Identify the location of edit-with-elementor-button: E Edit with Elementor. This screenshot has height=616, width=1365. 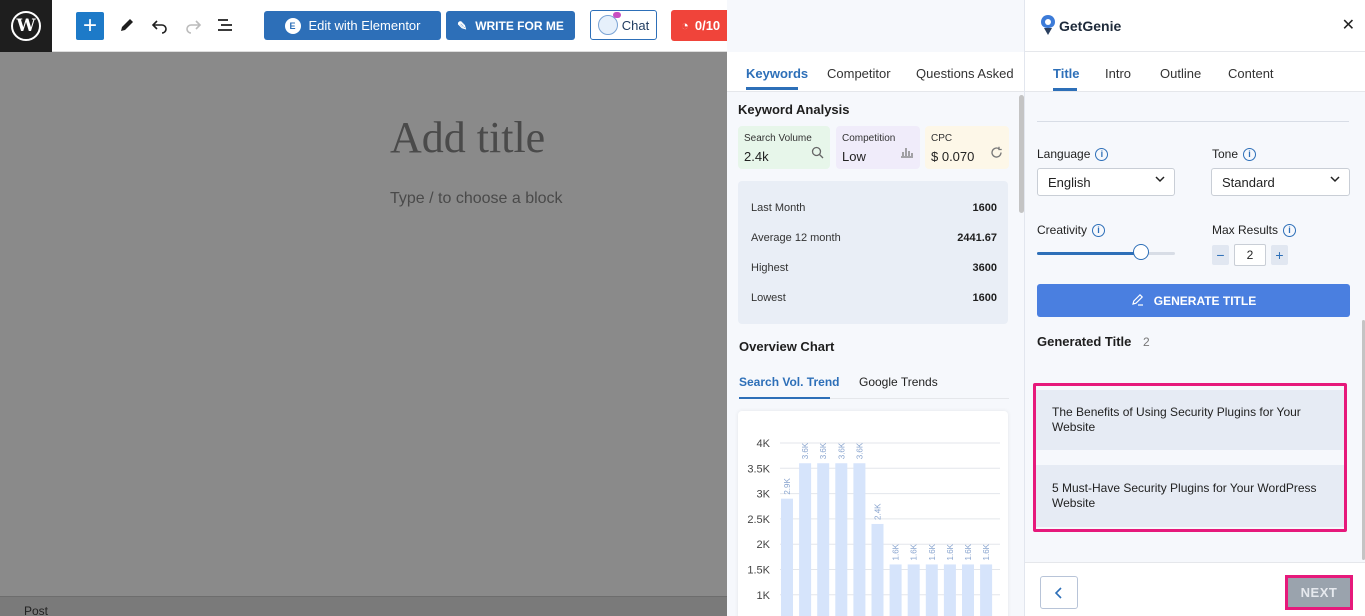
(352, 25).